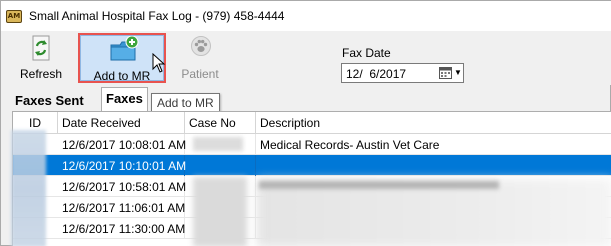  I want to click on refresh-button: Refresh, so click(41, 58).